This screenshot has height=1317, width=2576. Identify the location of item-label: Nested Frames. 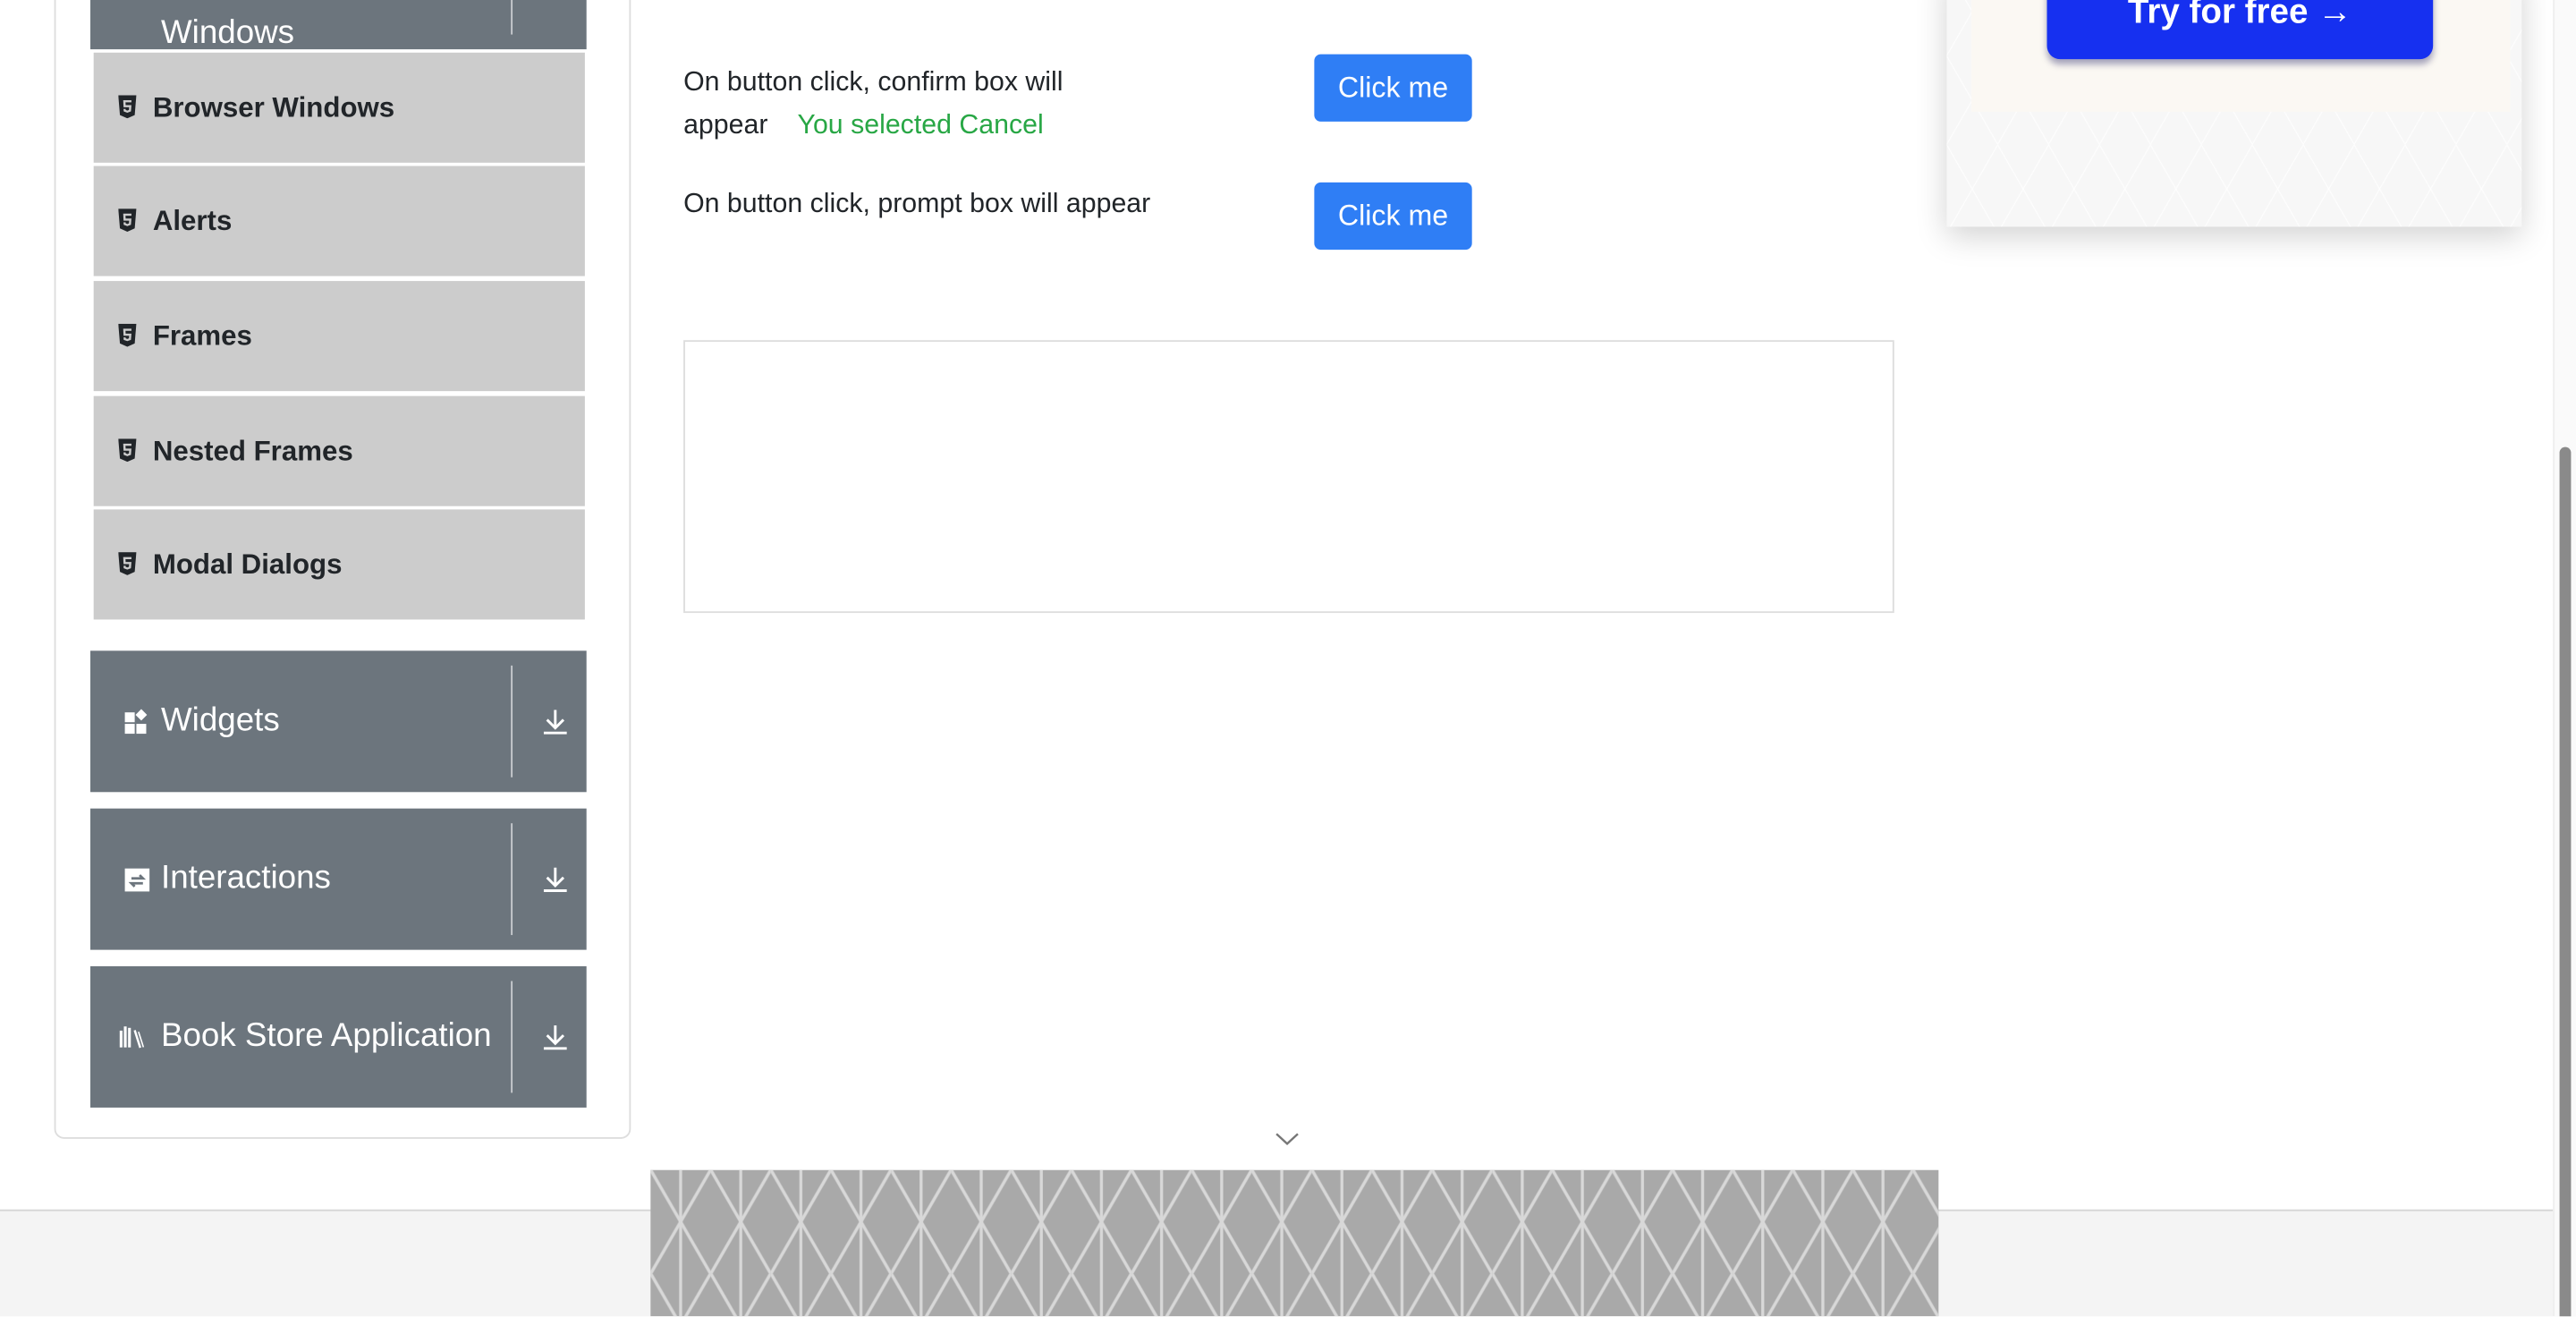
(252, 450).